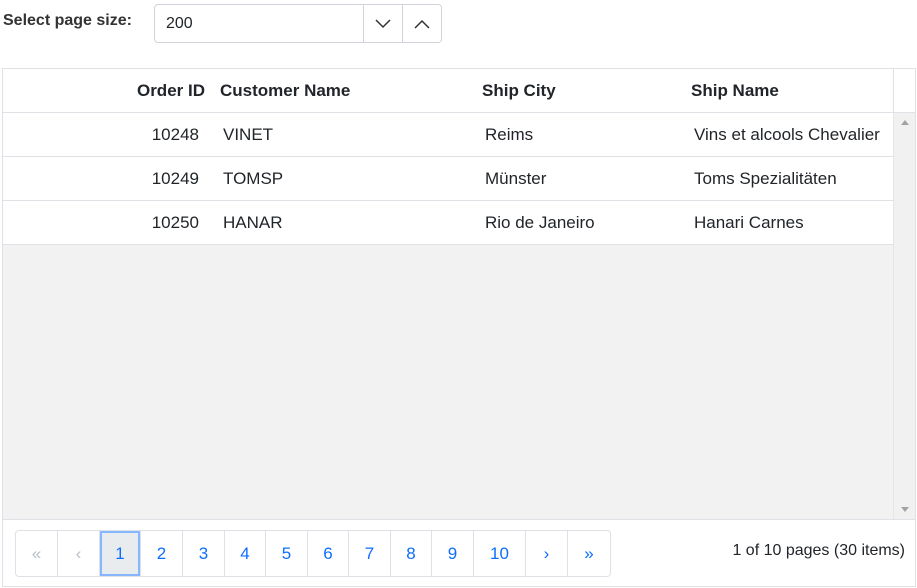 This screenshot has height=588, width=917. I want to click on page-size-numeric-input: 200, so click(298, 23).